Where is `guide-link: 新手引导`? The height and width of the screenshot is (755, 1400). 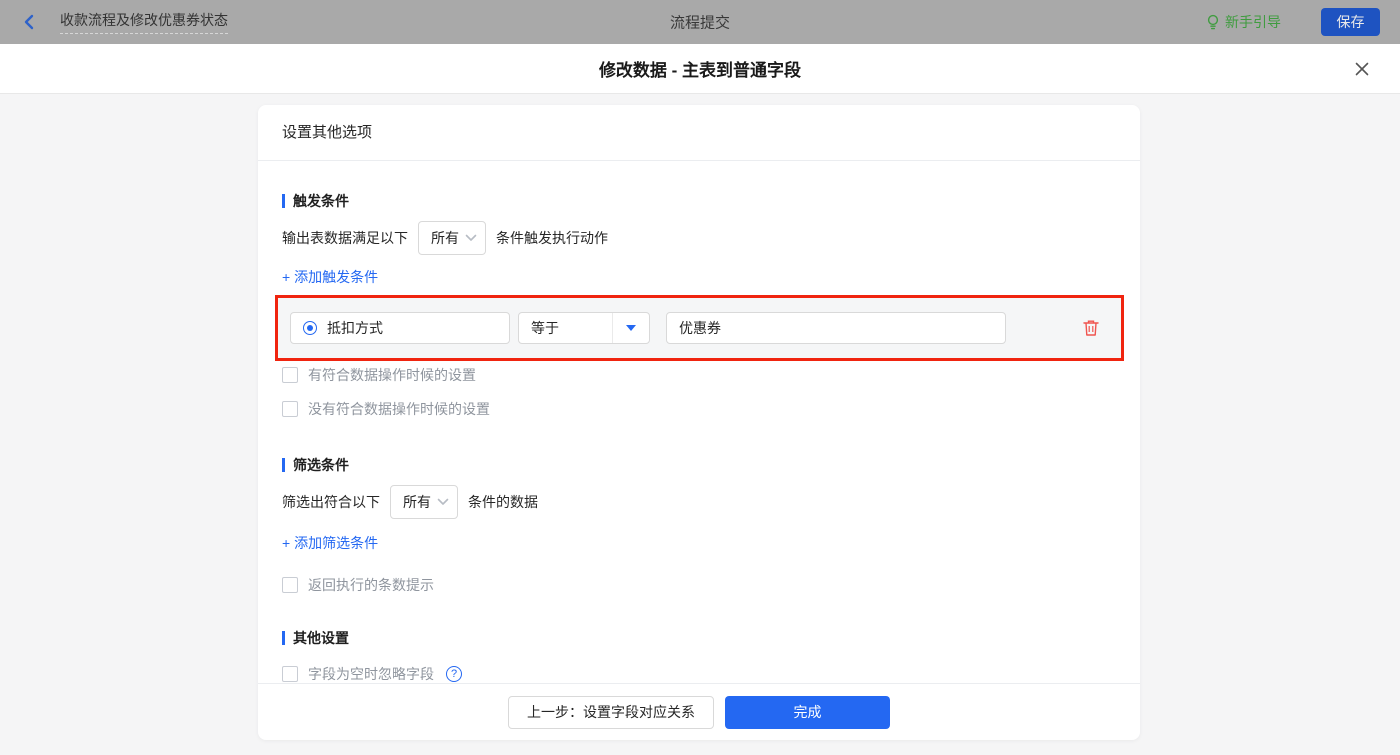 guide-link: 新手引导 is located at coordinates (1243, 22).